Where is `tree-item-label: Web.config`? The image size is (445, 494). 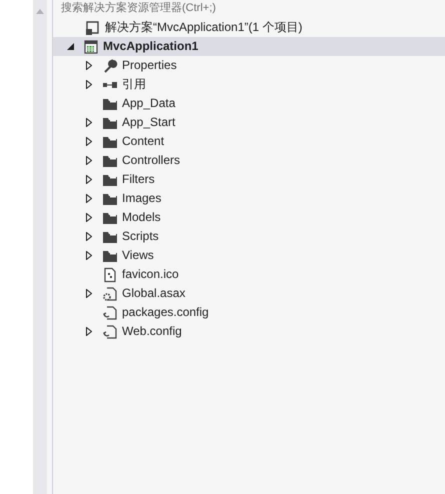 tree-item-label: Web.config is located at coordinates (152, 331).